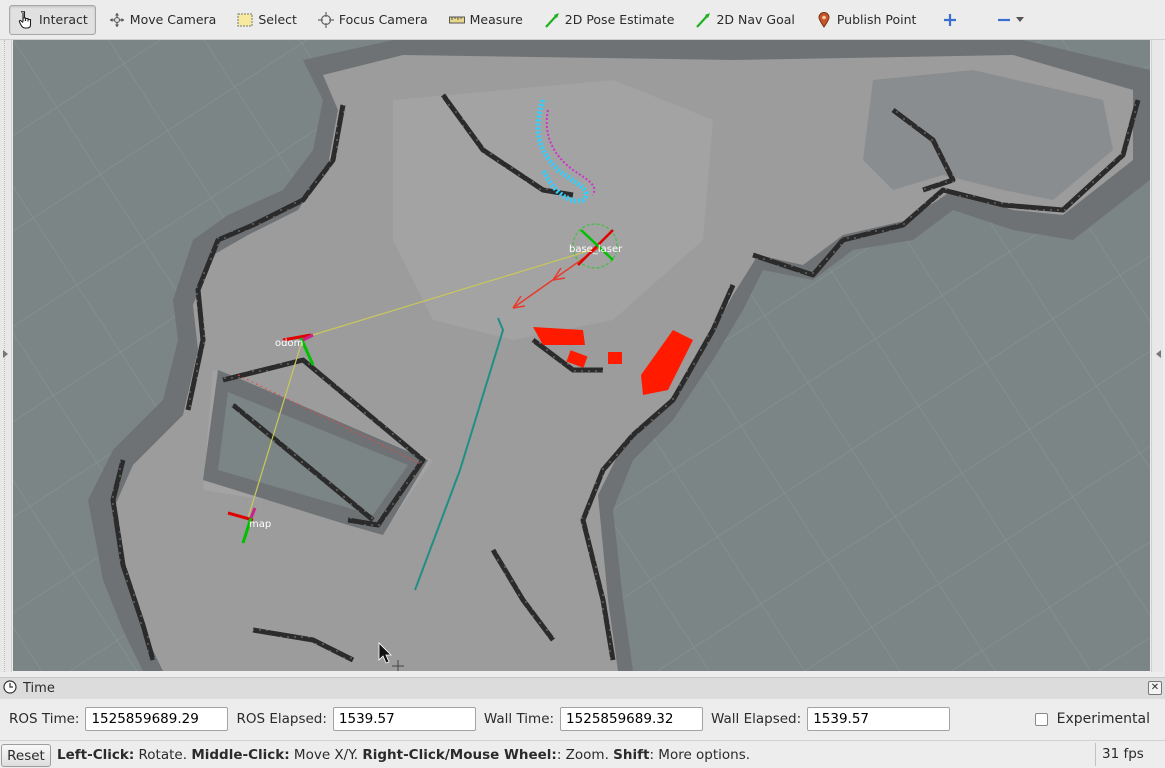 The width and height of the screenshot is (1165, 768). I want to click on experimental-label: Experimental, so click(1103, 719).